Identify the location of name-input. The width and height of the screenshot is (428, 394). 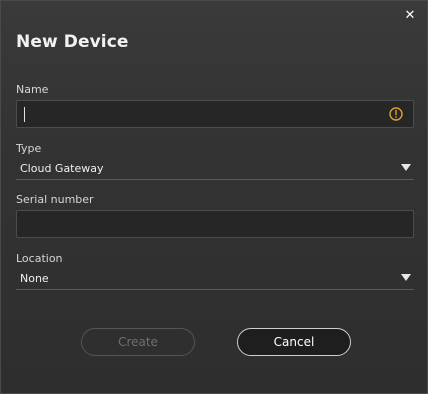
(215, 114).